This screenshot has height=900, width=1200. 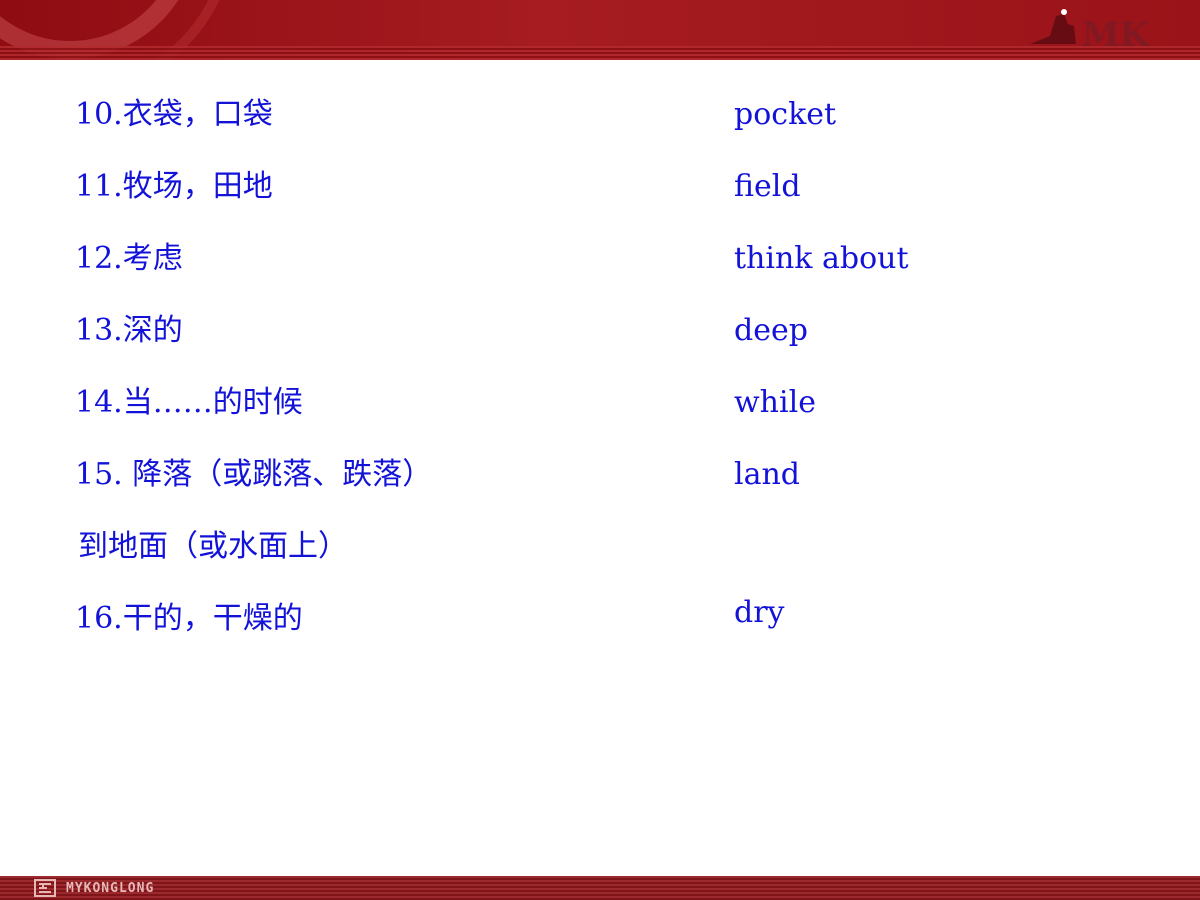 What do you see at coordinates (600, 475) in the screenshot?
I see `vocab-row: 15. 降落（或跳落、跌落） land` at bounding box center [600, 475].